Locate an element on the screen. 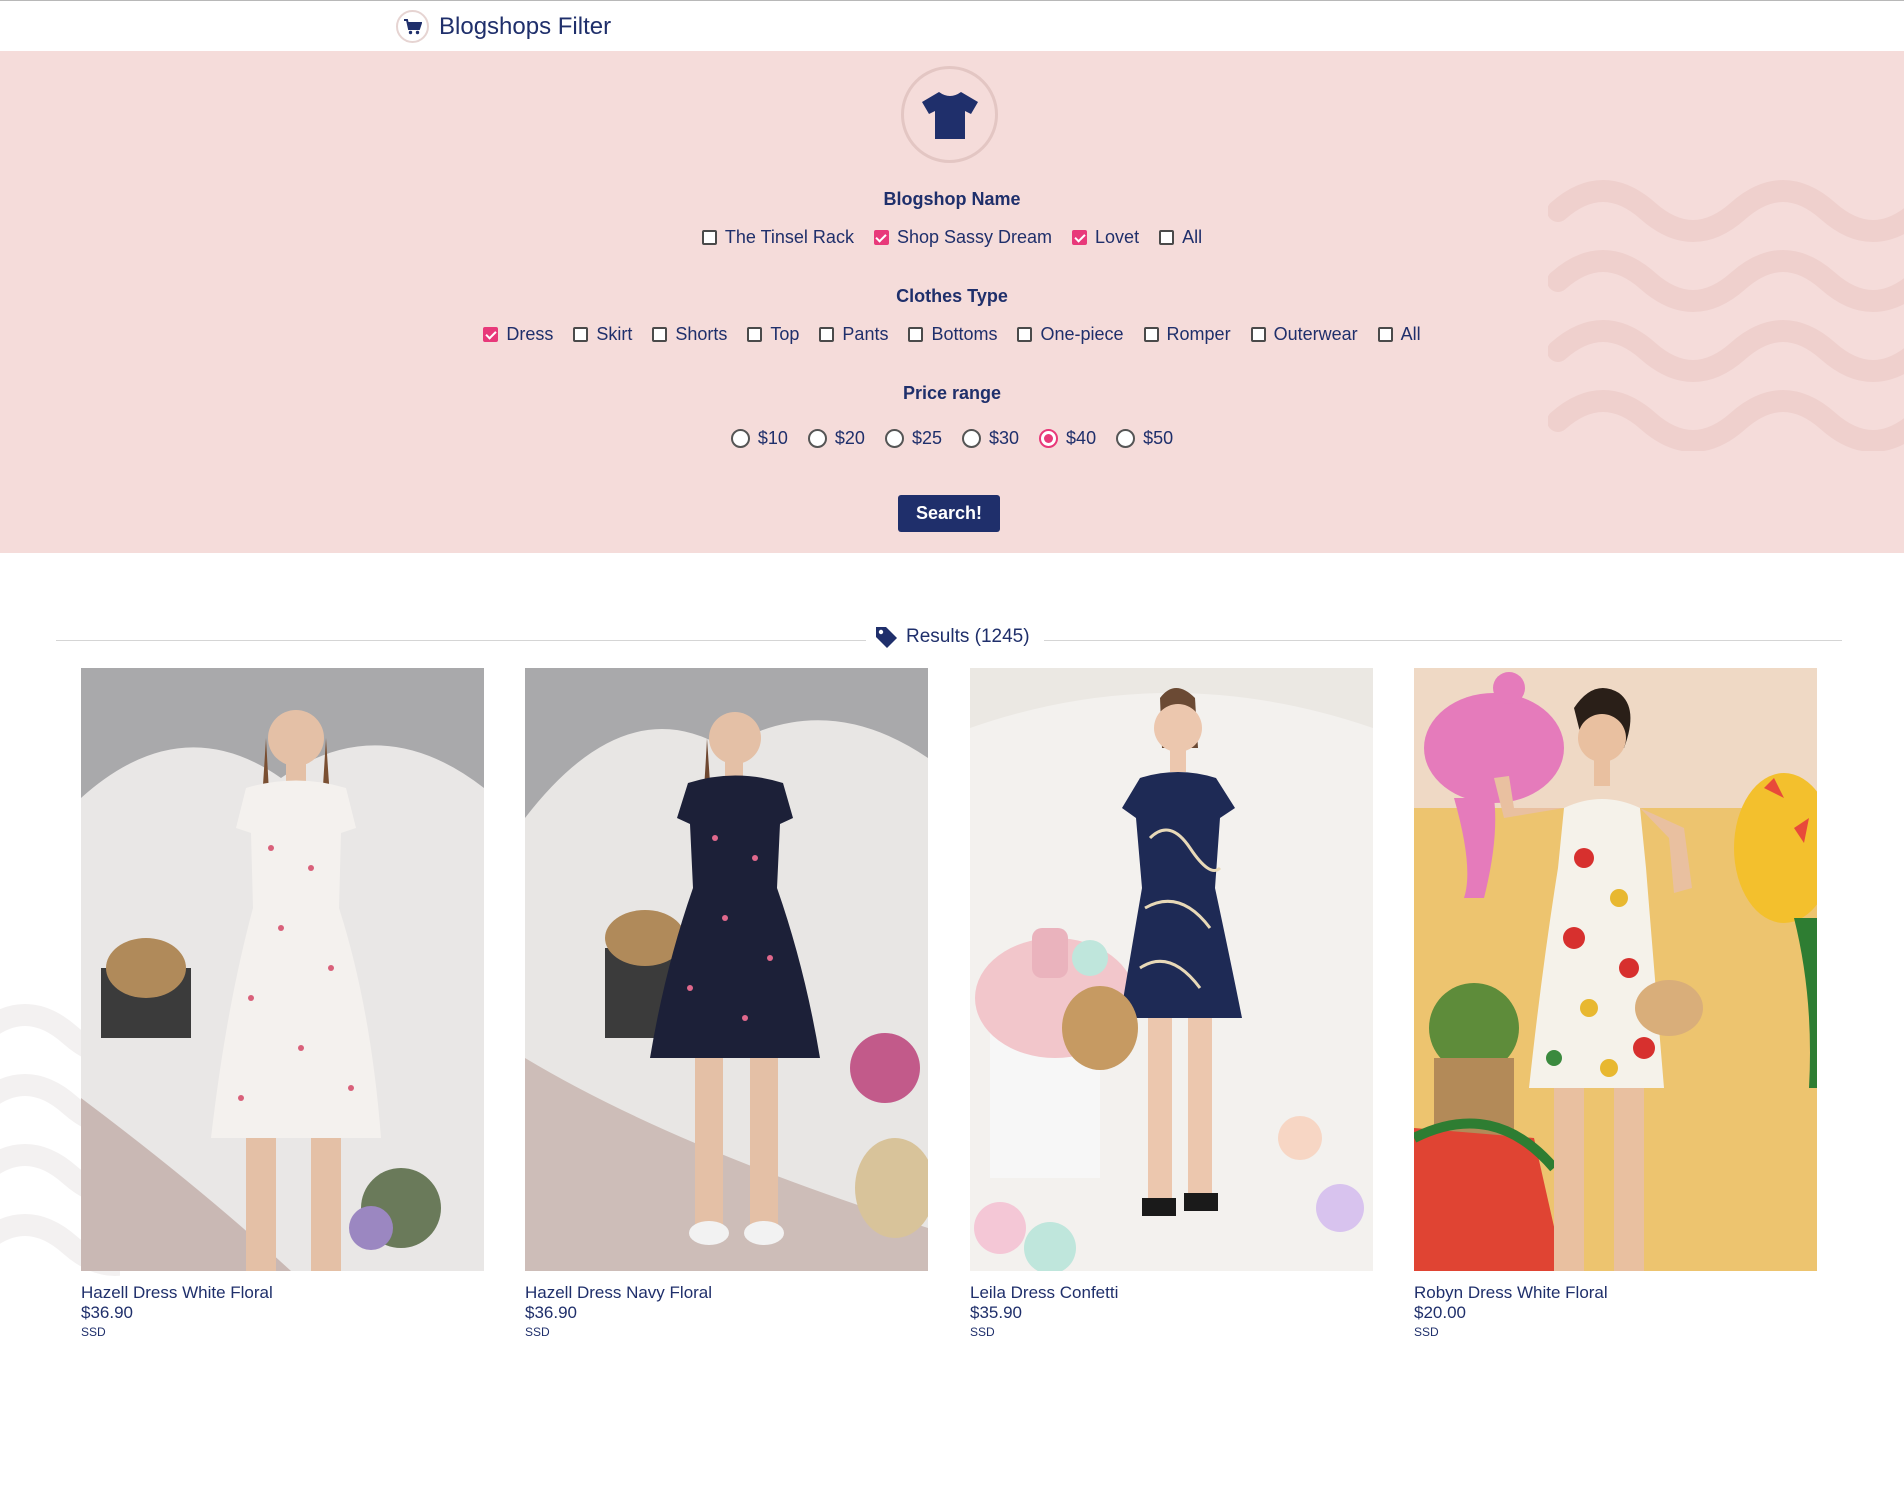  product-card: Leila Dress Confetti $35.90 SSD is located at coordinates (1171, 1004).